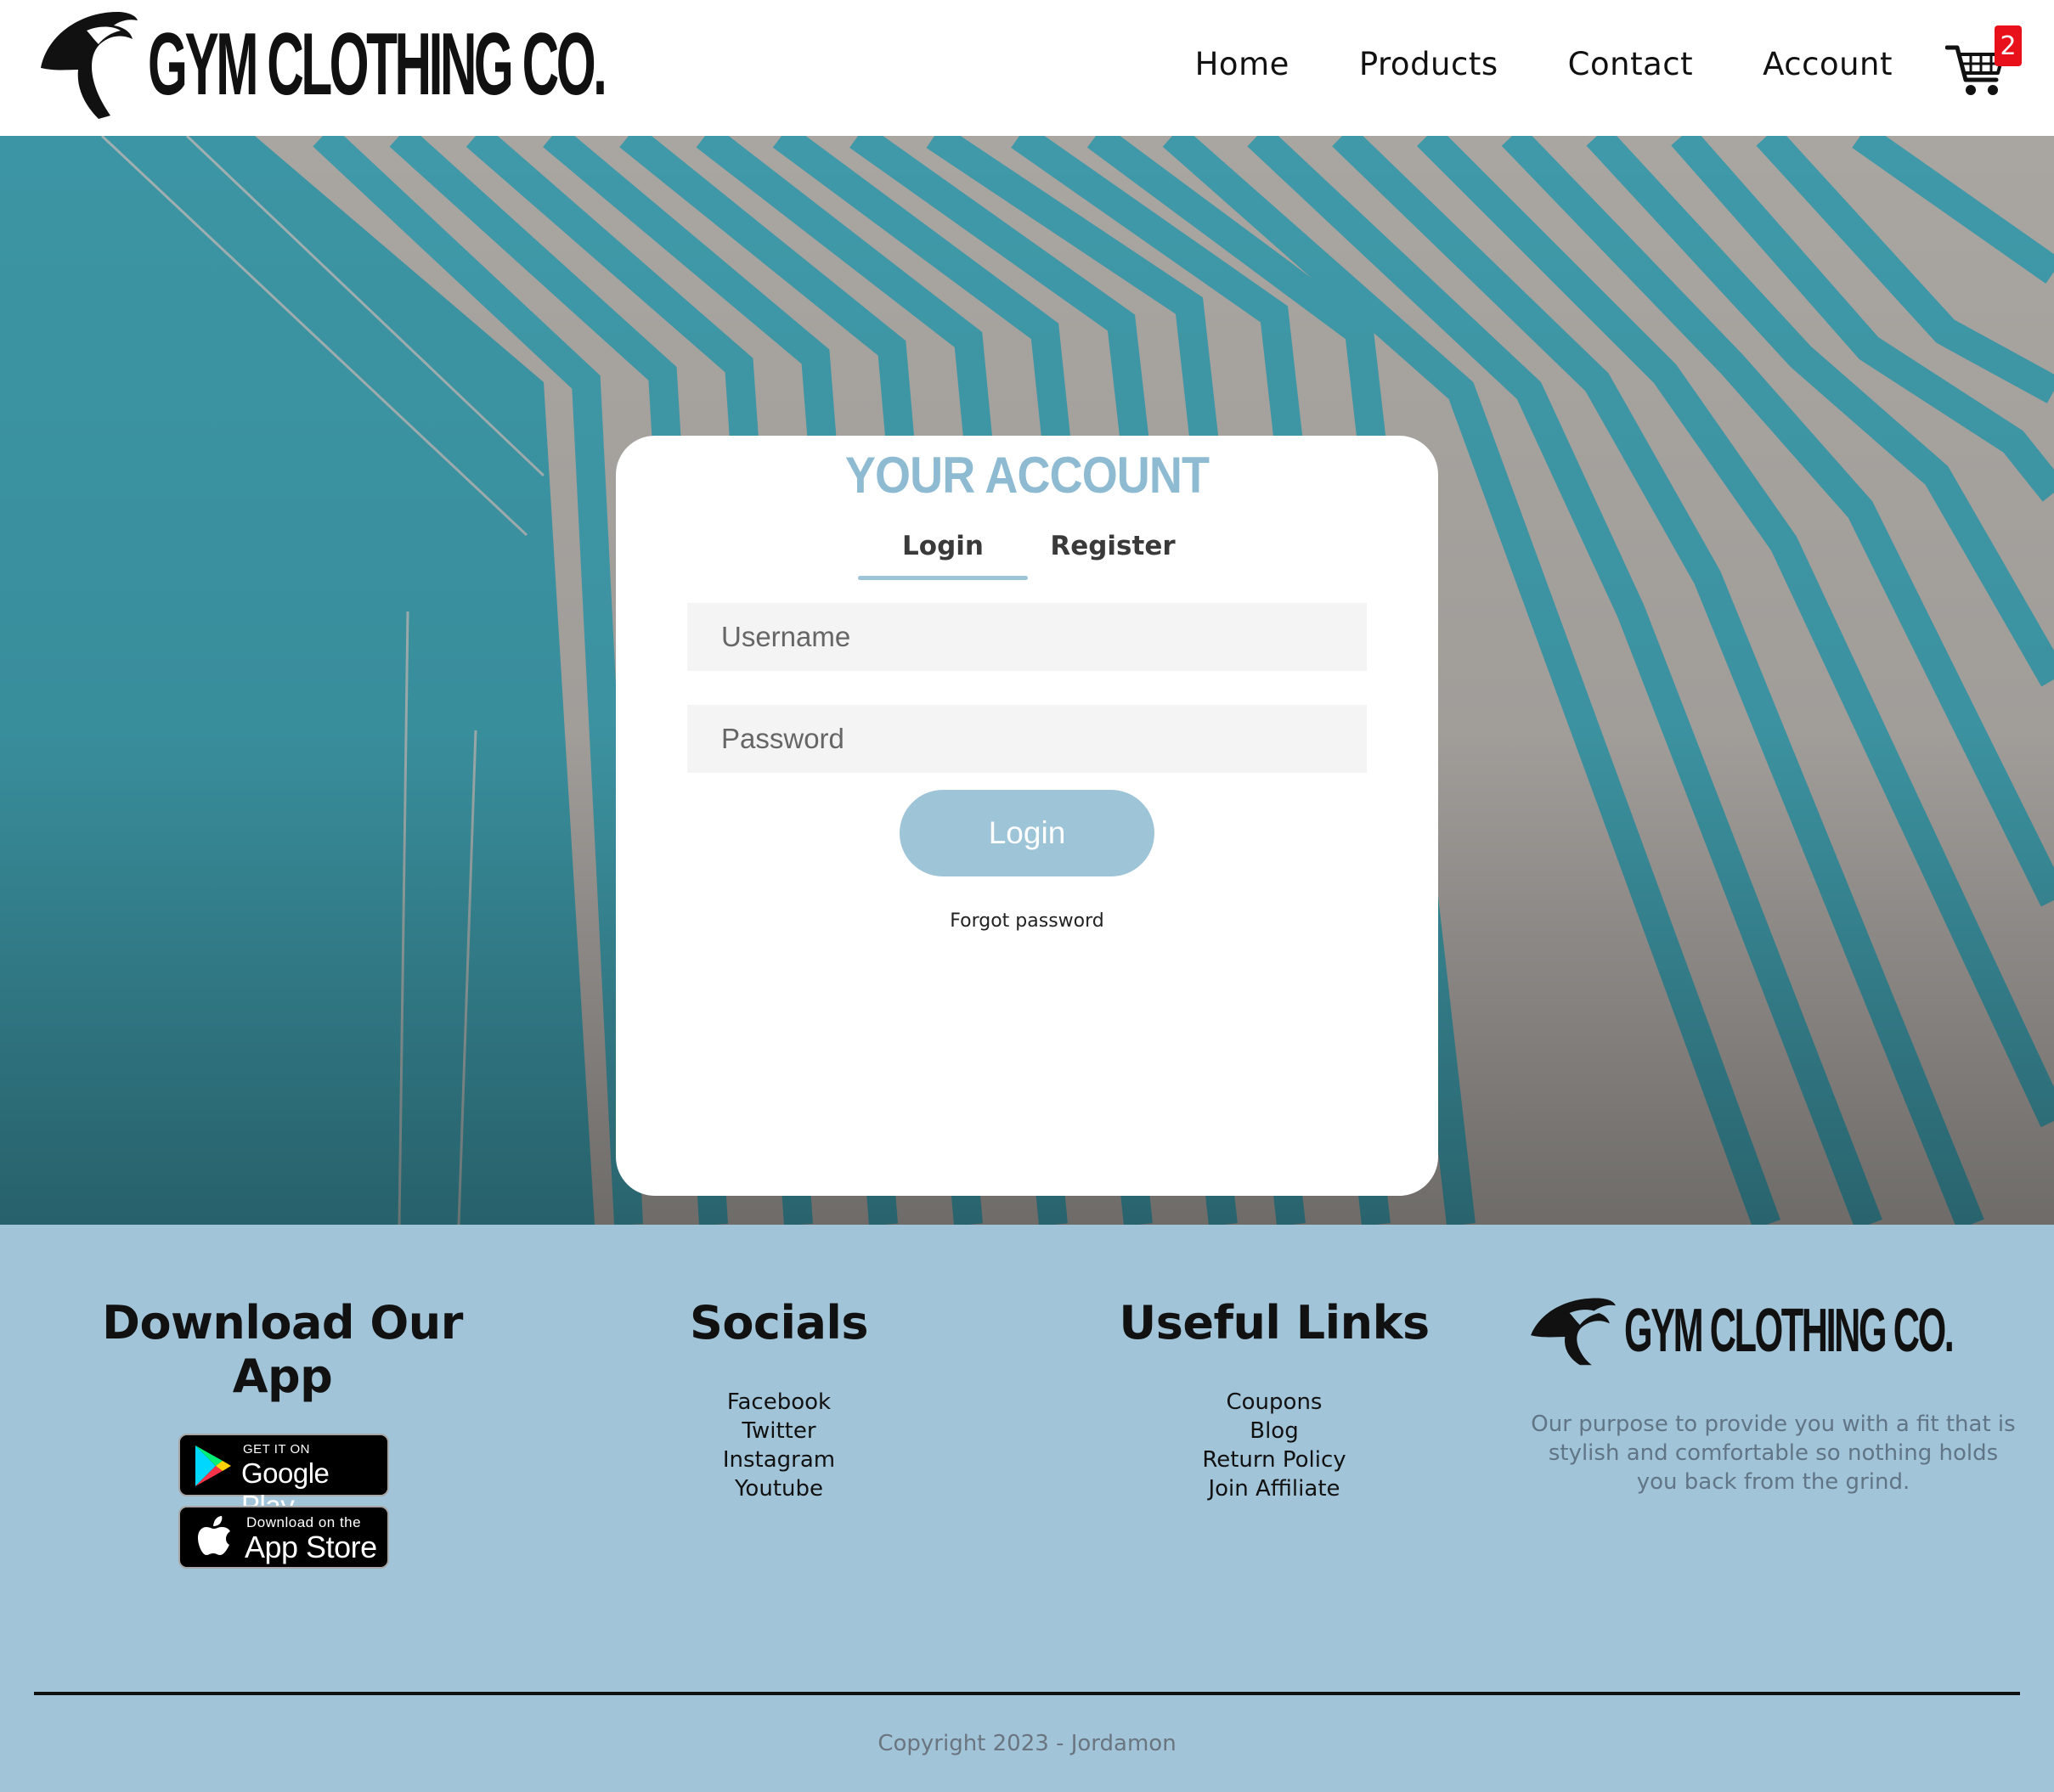 Image resolution: width=2054 pixels, height=1792 pixels. I want to click on useful-links-heading: Useful Links, so click(1274, 1323).